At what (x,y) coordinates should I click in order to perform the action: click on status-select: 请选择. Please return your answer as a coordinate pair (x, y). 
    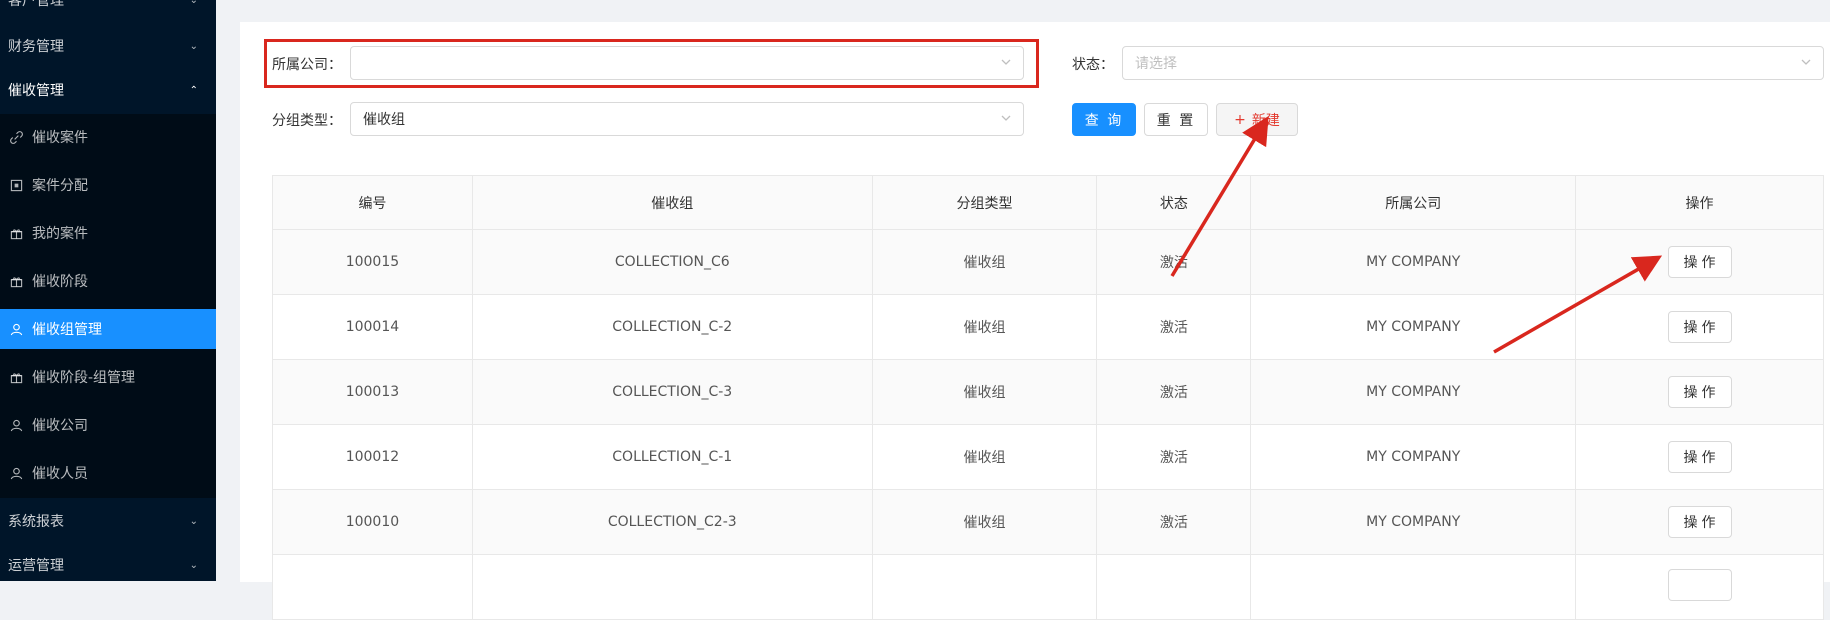
    Looking at the image, I should click on (1473, 63).